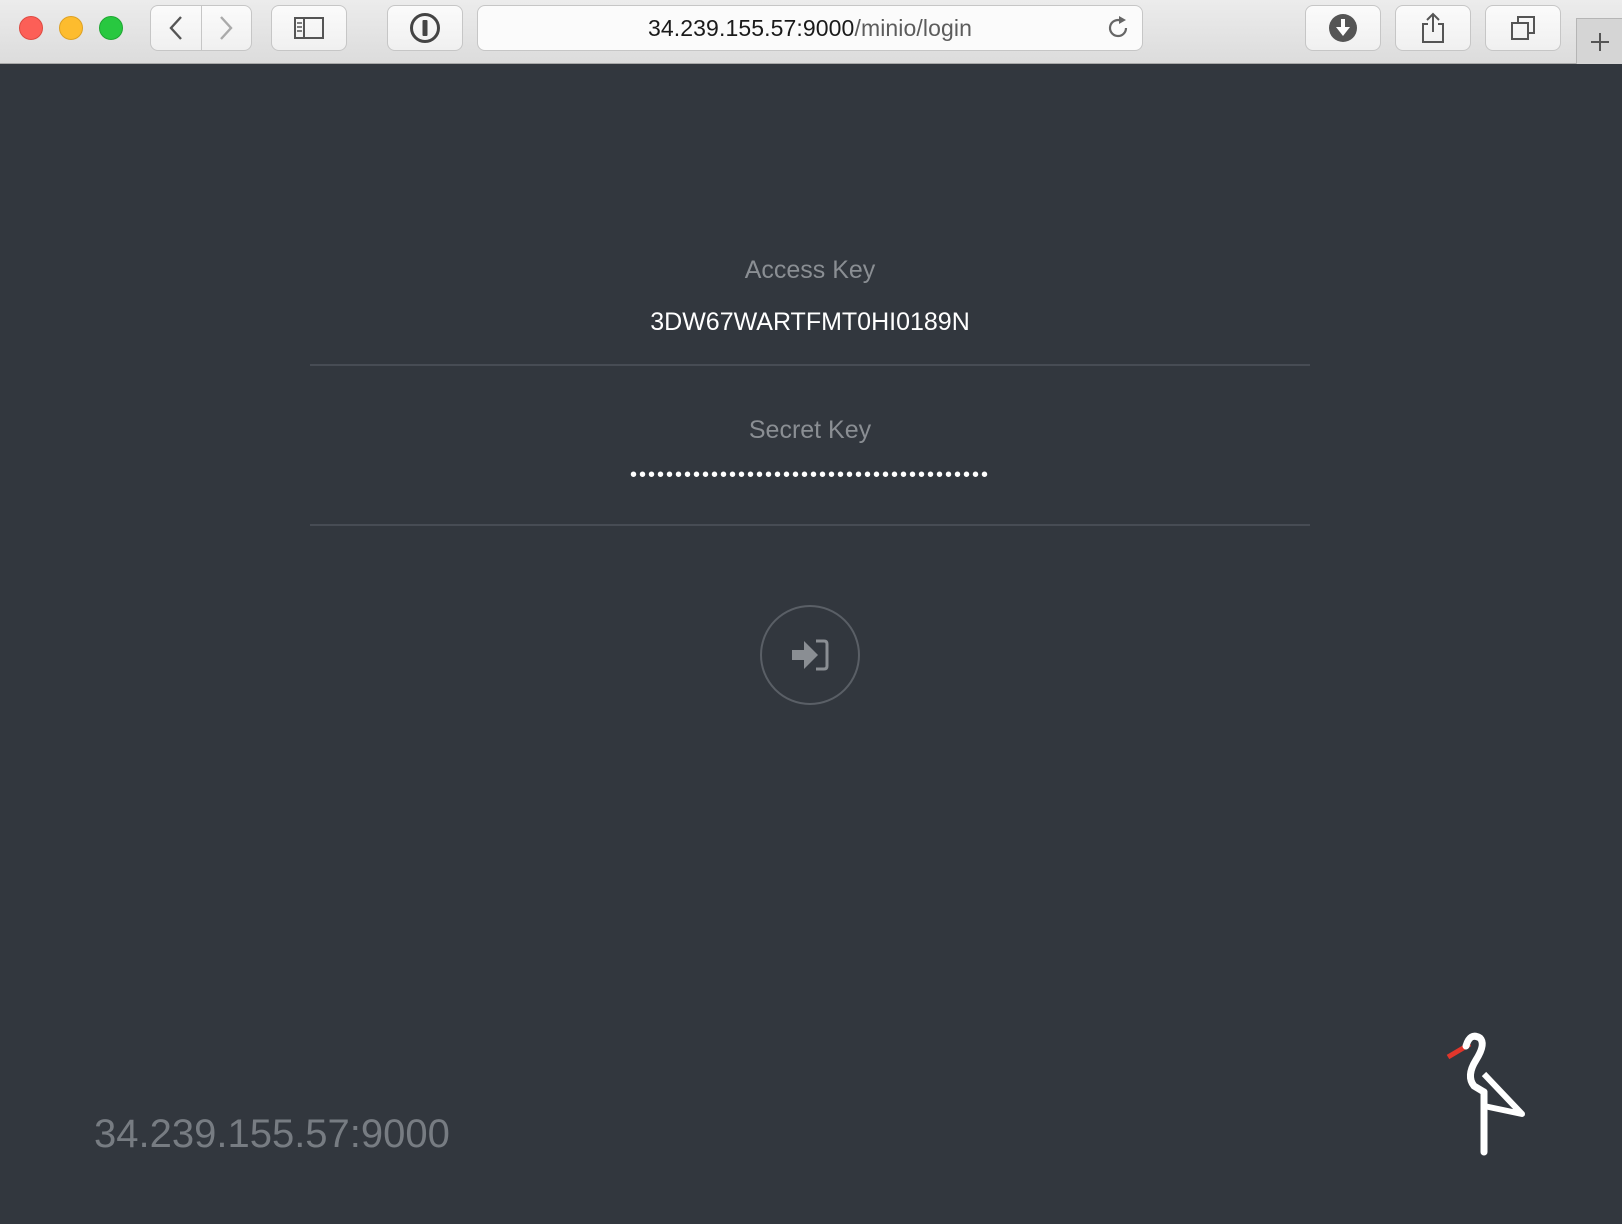 This screenshot has width=1622, height=1224. What do you see at coordinates (1118, 28) in the screenshot?
I see `reload-icon` at bounding box center [1118, 28].